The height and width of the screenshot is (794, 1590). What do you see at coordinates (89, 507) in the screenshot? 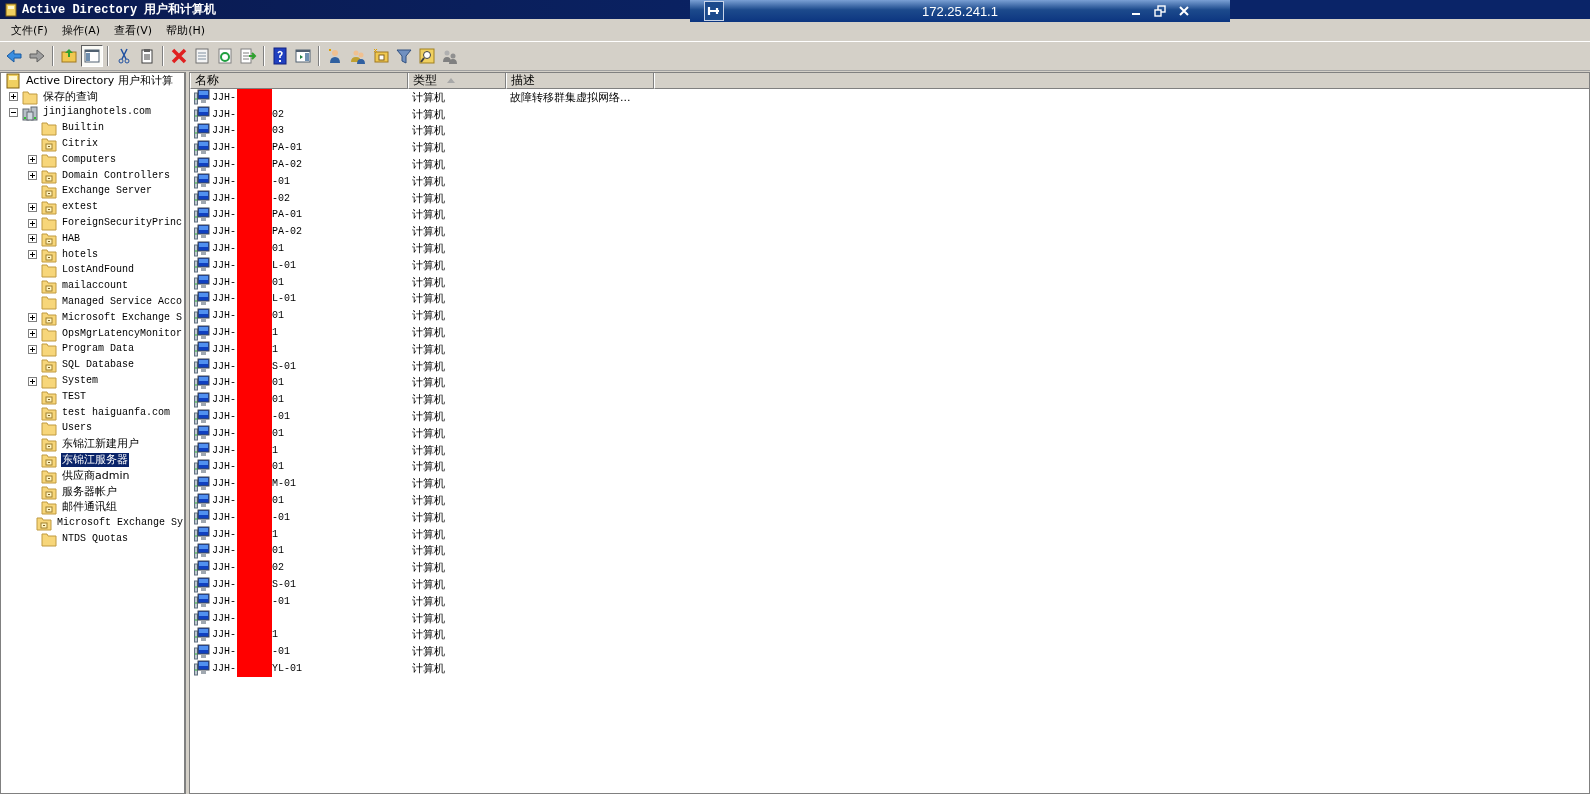
I see `tree-item: 邮件通讯组` at bounding box center [89, 507].